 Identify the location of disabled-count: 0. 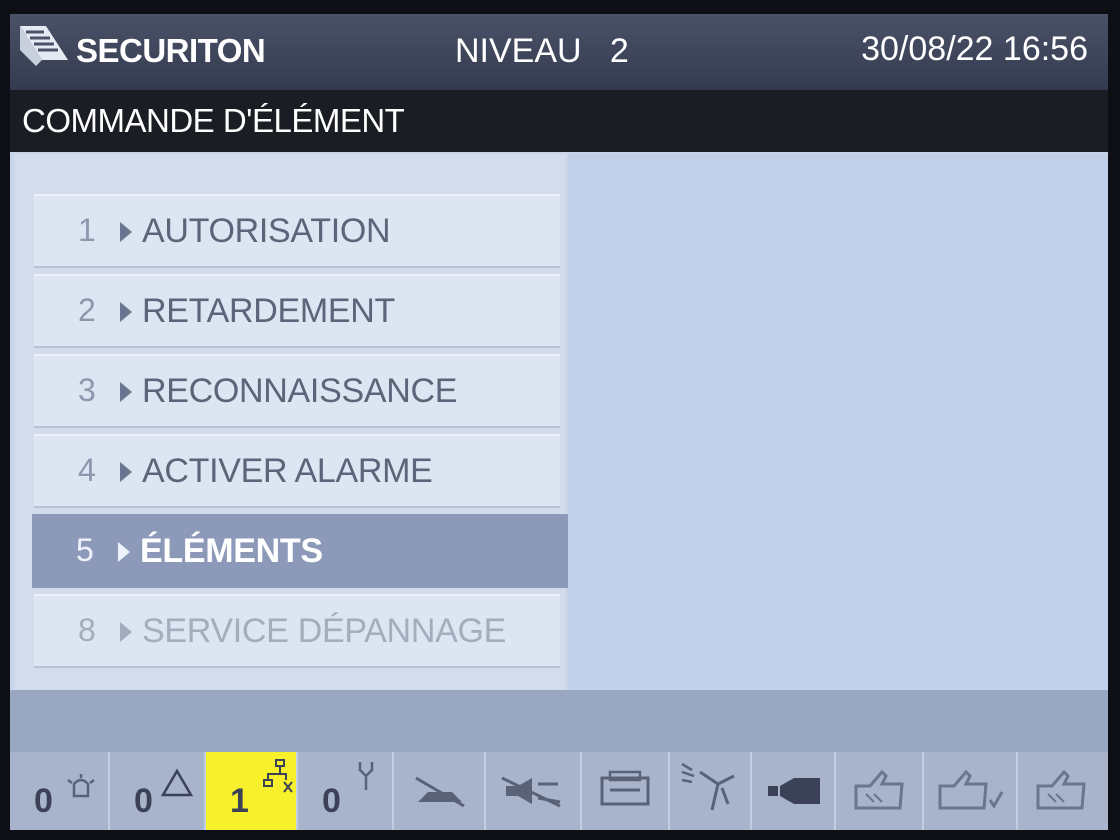
(331, 801).